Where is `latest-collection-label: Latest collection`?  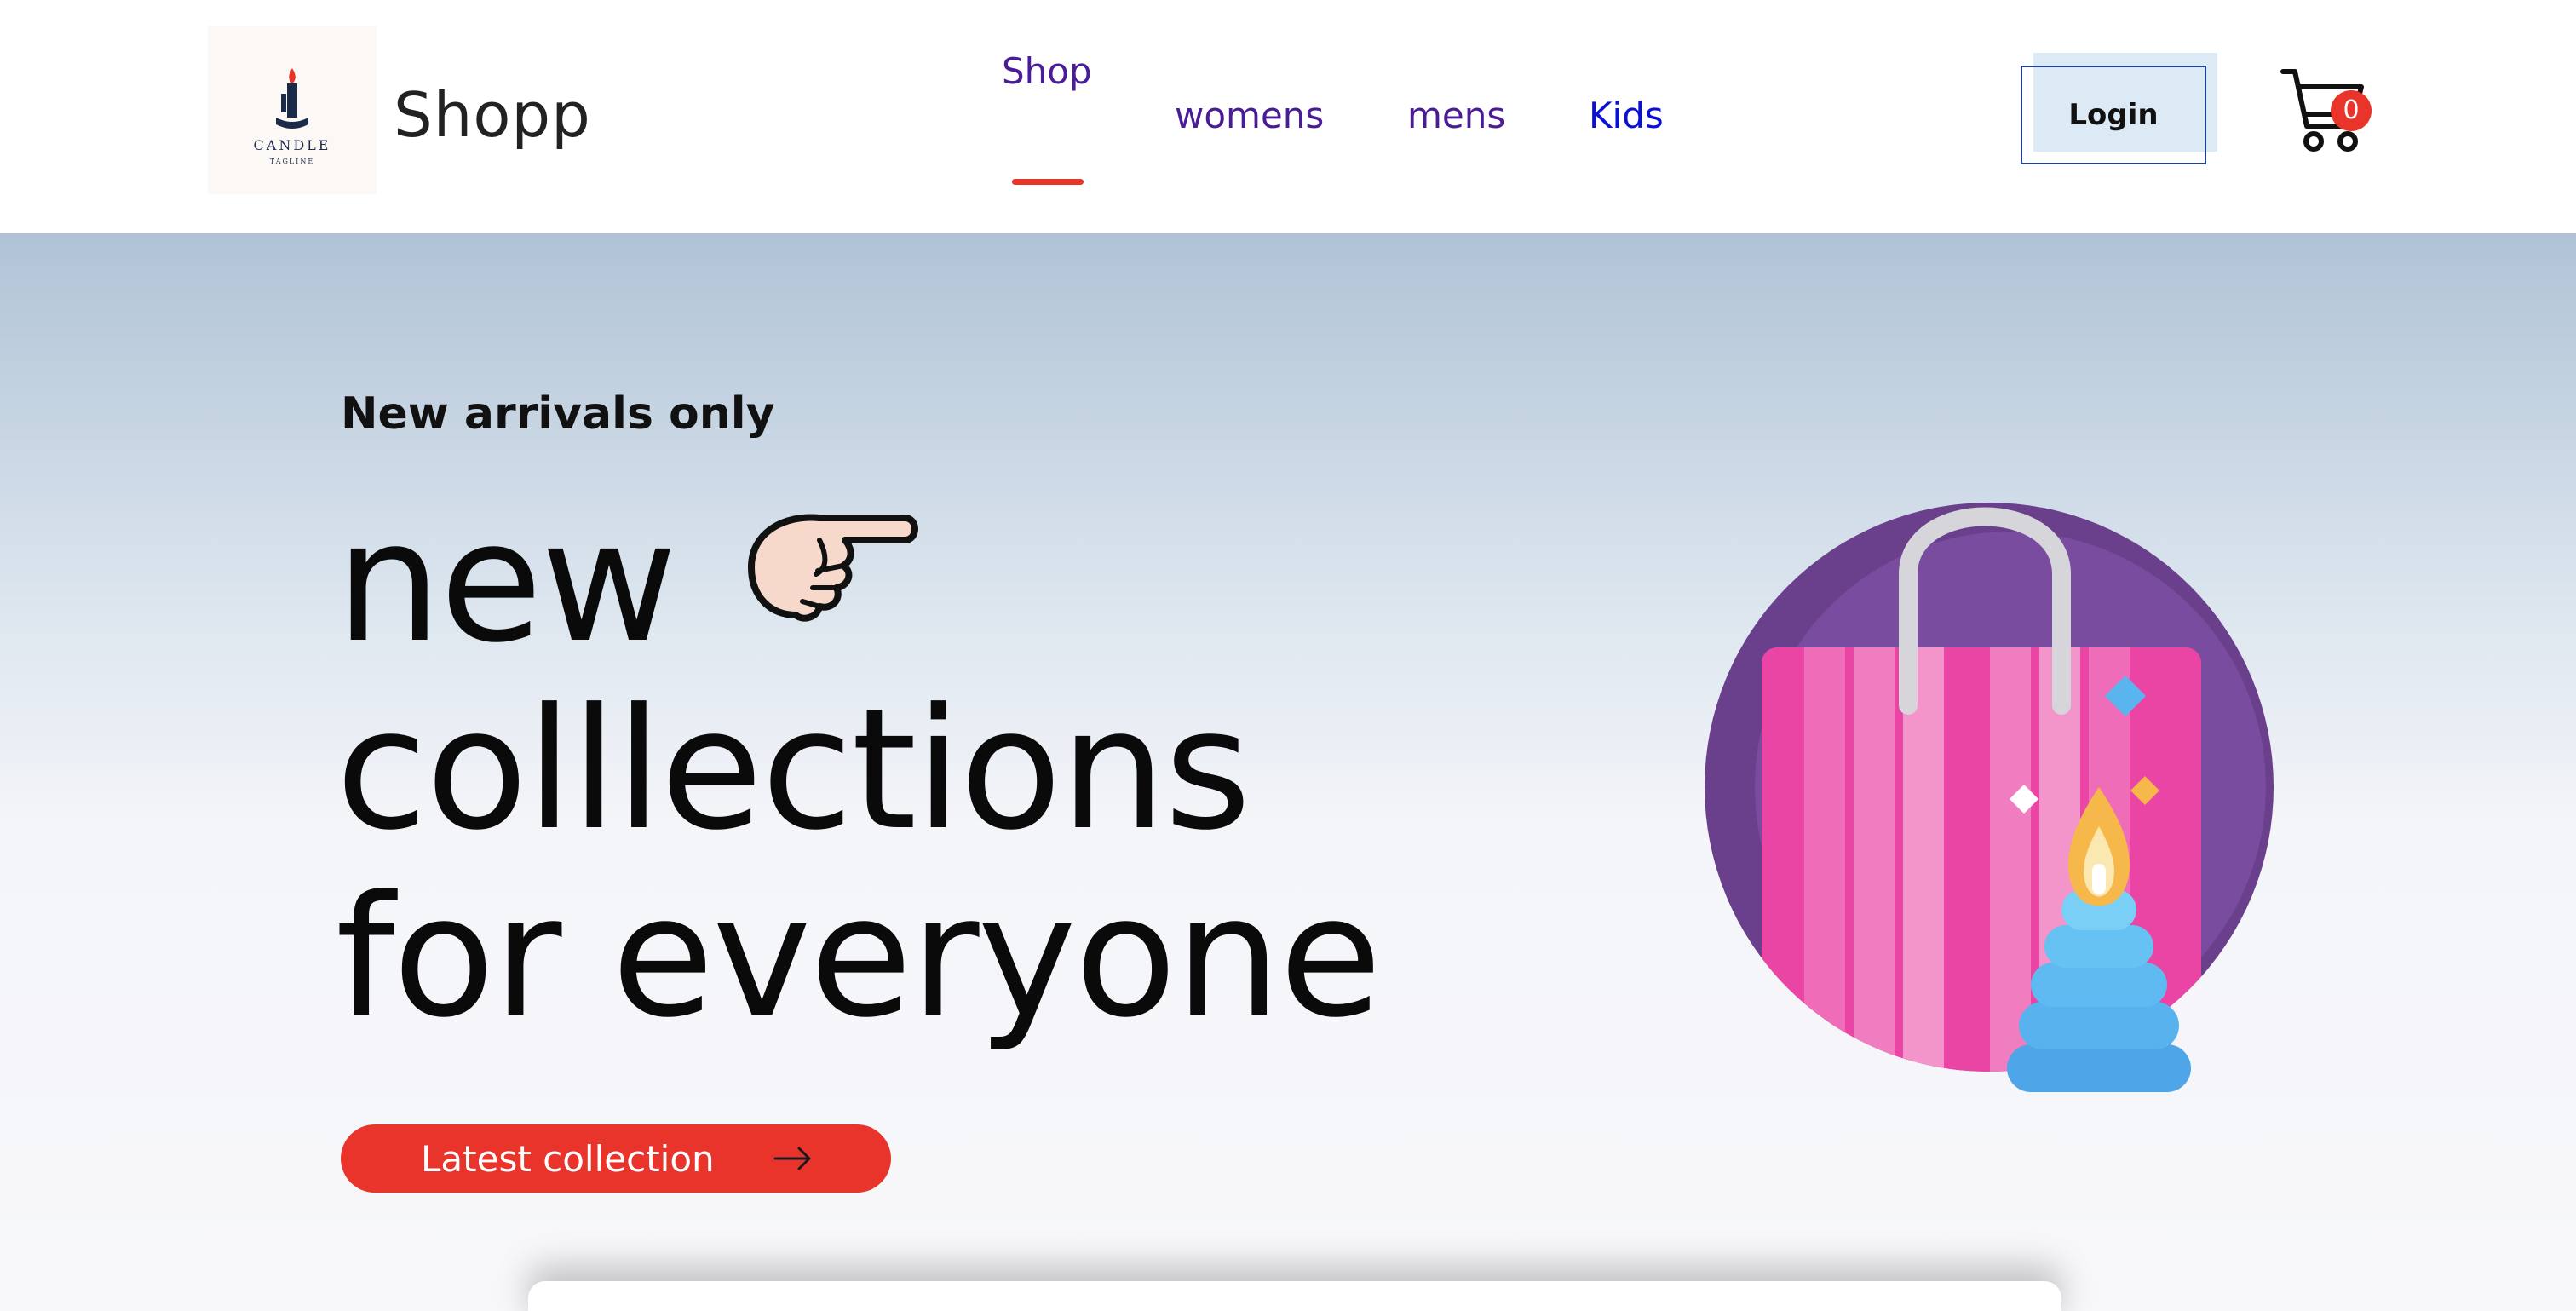 latest-collection-label: Latest collection is located at coordinates (568, 1158).